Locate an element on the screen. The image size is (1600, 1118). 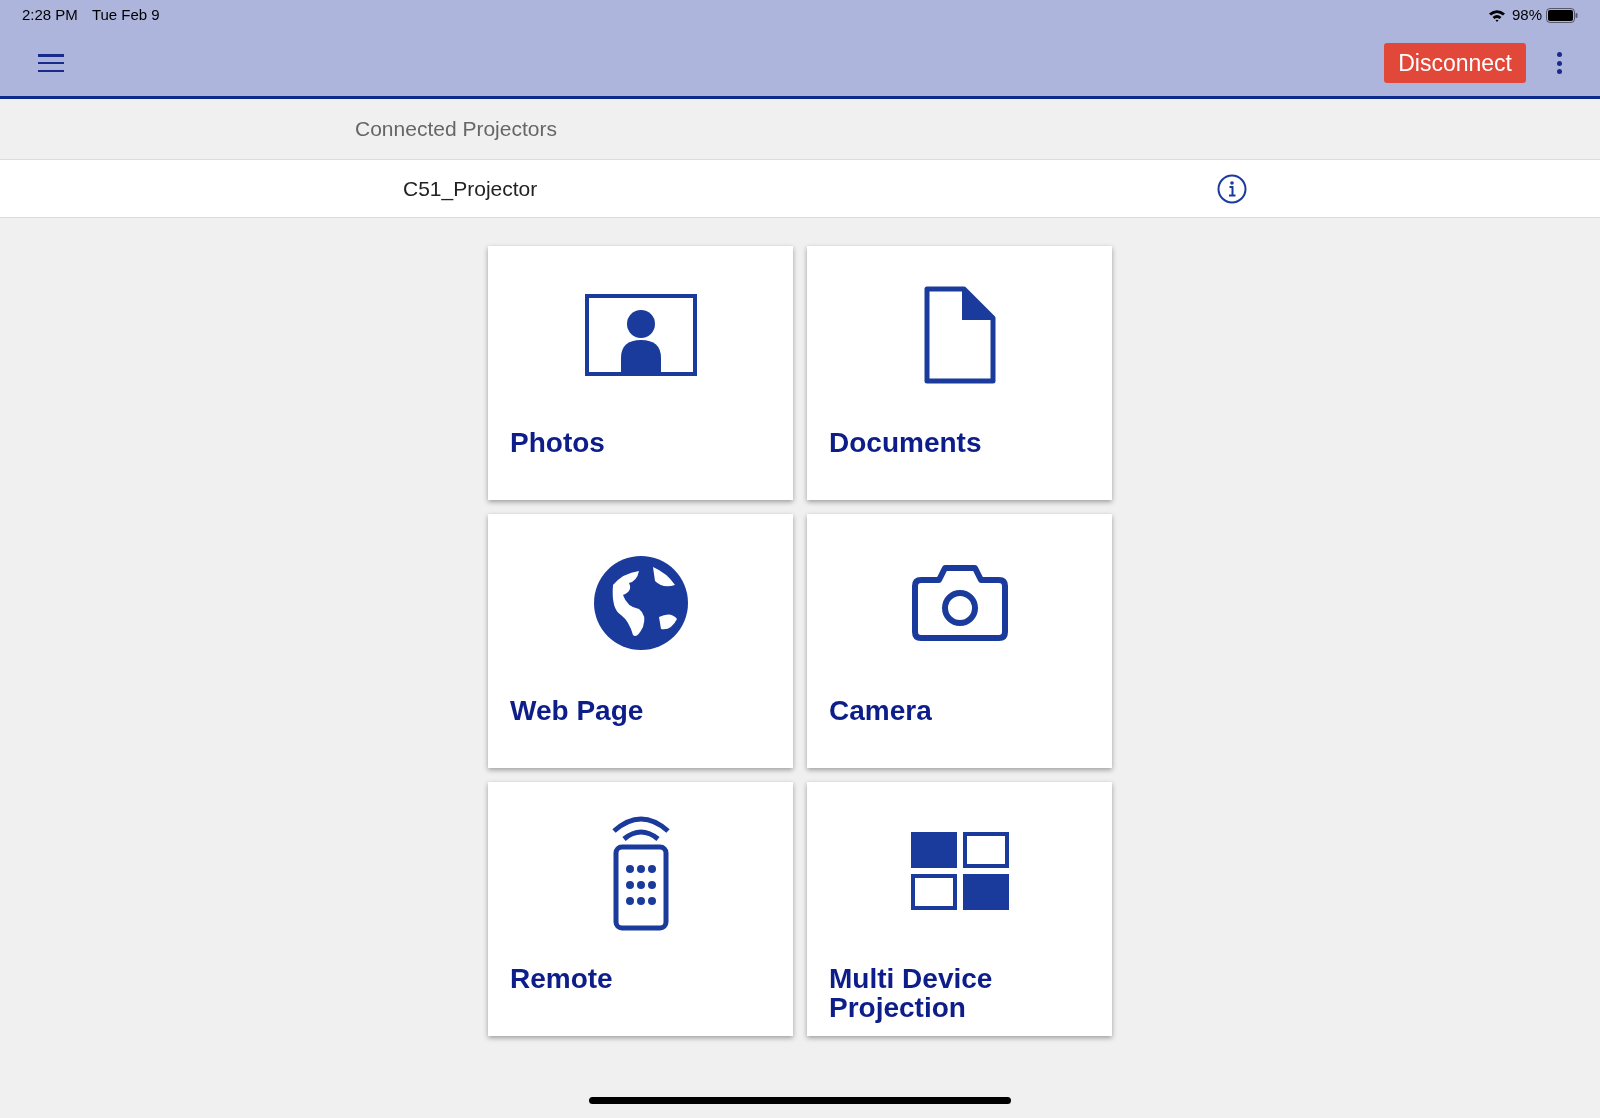
globe-icon is located at coordinates (640, 603).